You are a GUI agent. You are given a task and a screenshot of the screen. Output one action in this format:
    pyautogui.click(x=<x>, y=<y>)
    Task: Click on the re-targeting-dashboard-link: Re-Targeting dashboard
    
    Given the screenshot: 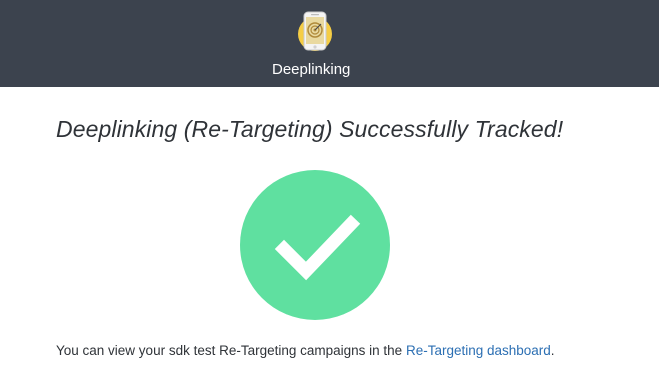 What is the action you would take?
    pyautogui.click(x=478, y=350)
    